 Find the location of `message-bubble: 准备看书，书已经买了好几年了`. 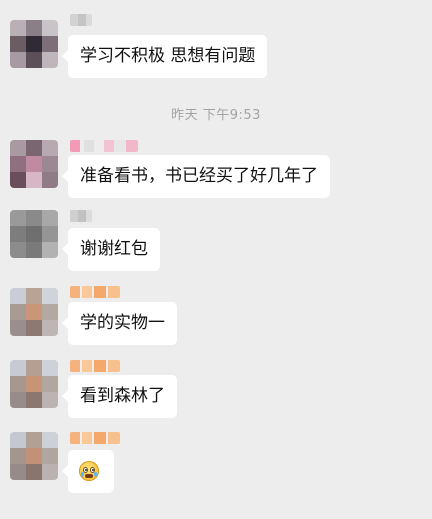

message-bubble: 准备看书，书已经买了好几年了 is located at coordinates (196, 176).